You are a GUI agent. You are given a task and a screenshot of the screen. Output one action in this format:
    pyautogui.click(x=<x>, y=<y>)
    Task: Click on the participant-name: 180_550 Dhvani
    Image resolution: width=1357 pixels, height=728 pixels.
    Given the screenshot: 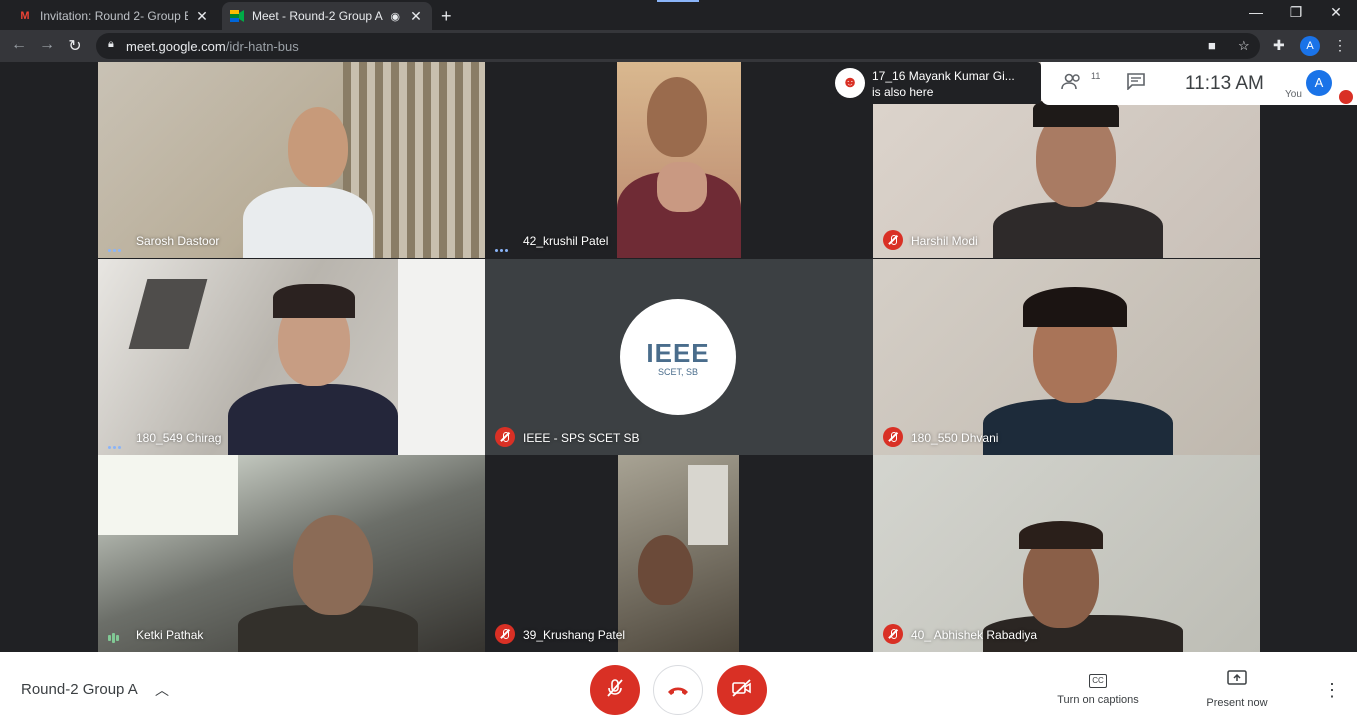 What is the action you would take?
    pyautogui.click(x=955, y=438)
    